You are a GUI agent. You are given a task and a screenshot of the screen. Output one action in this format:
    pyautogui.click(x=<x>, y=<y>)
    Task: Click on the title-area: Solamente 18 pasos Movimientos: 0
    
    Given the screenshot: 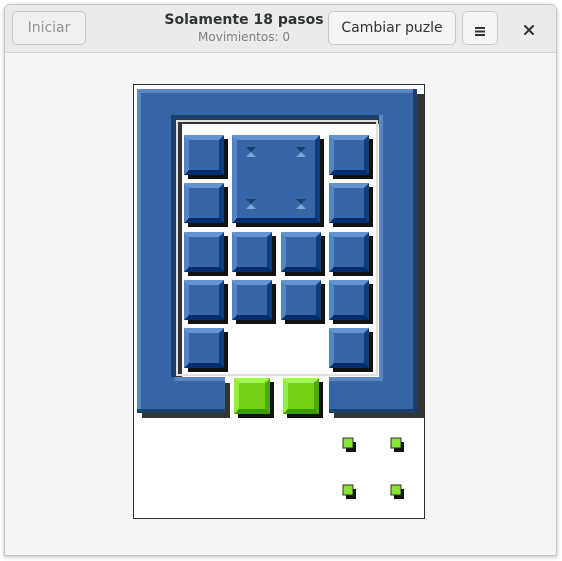 What is the action you would take?
    pyautogui.click(x=244, y=28)
    